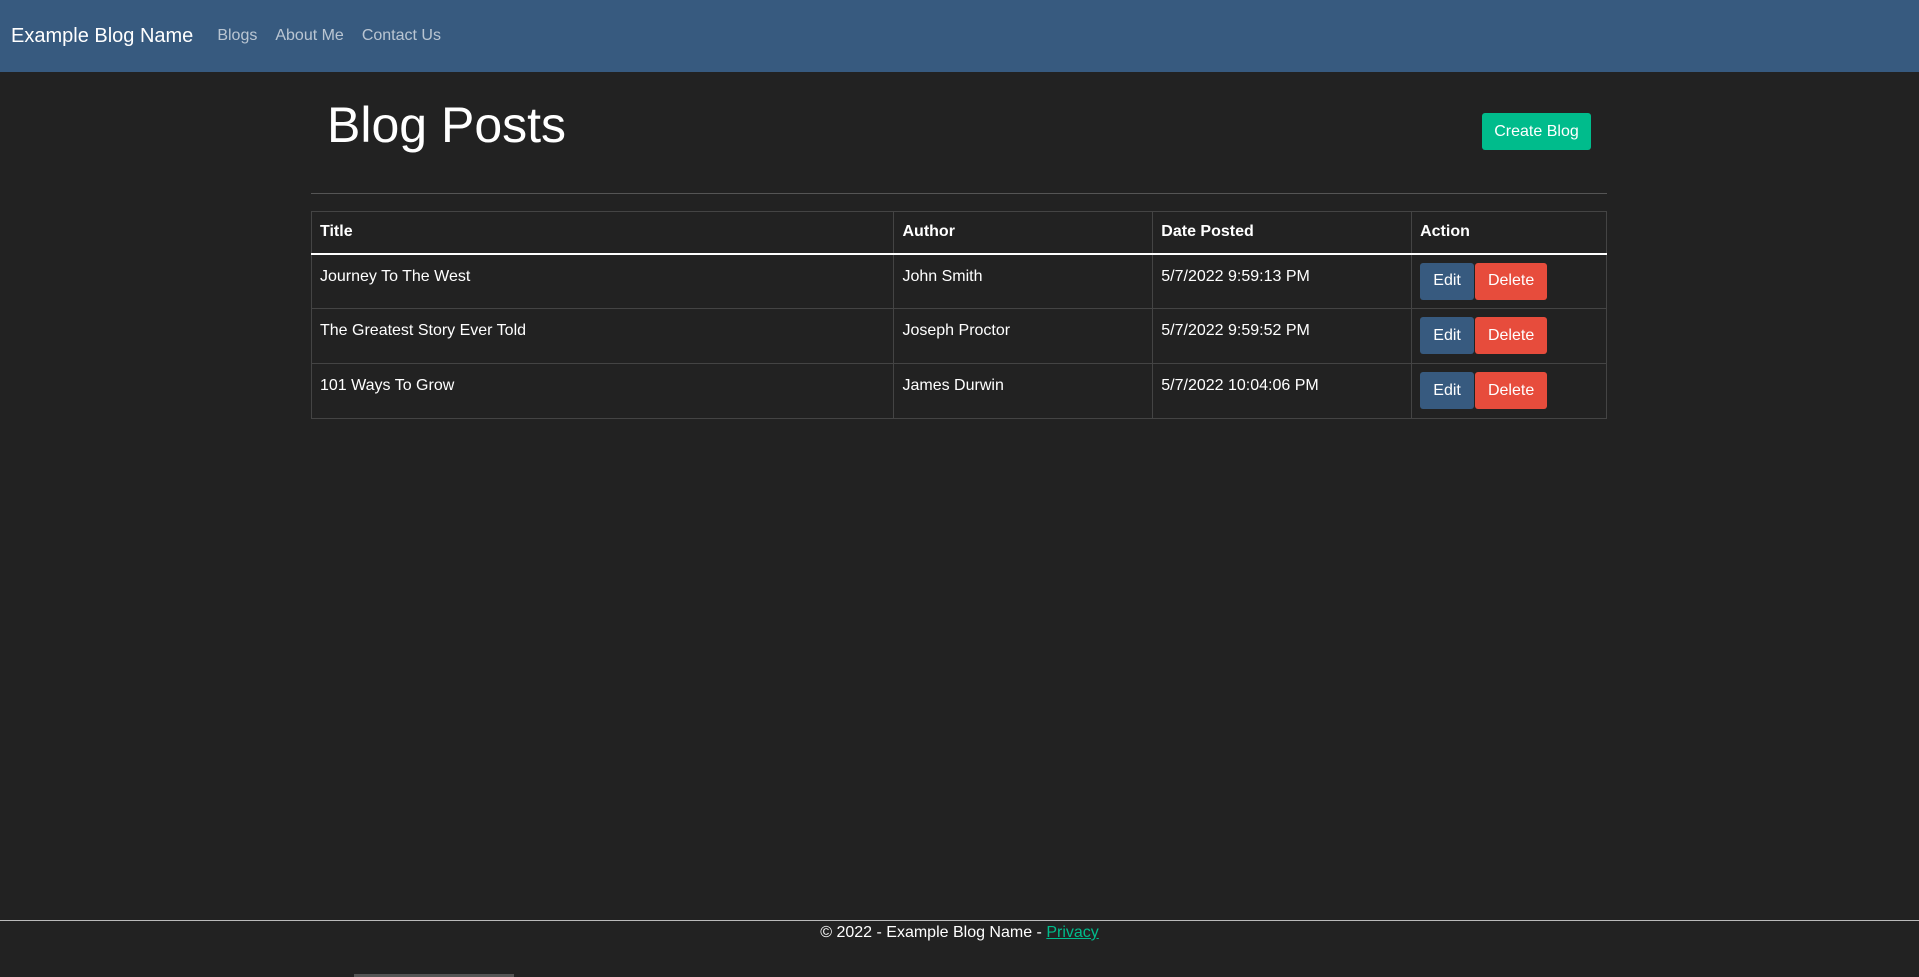 The image size is (1919, 977). I want to click on cell-author: Joseph Proctor, so click(1023, 336).